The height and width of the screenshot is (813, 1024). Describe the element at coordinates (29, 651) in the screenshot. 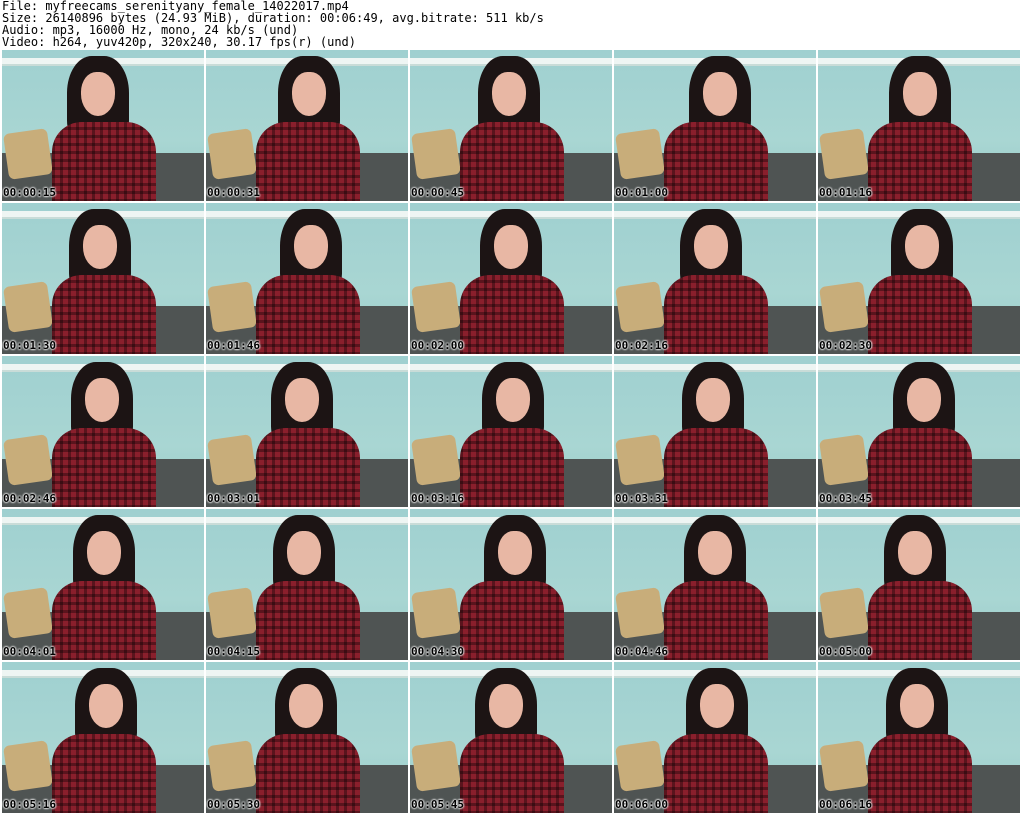

I see `thumbnail-timestamp: 00:04:01` at that location.